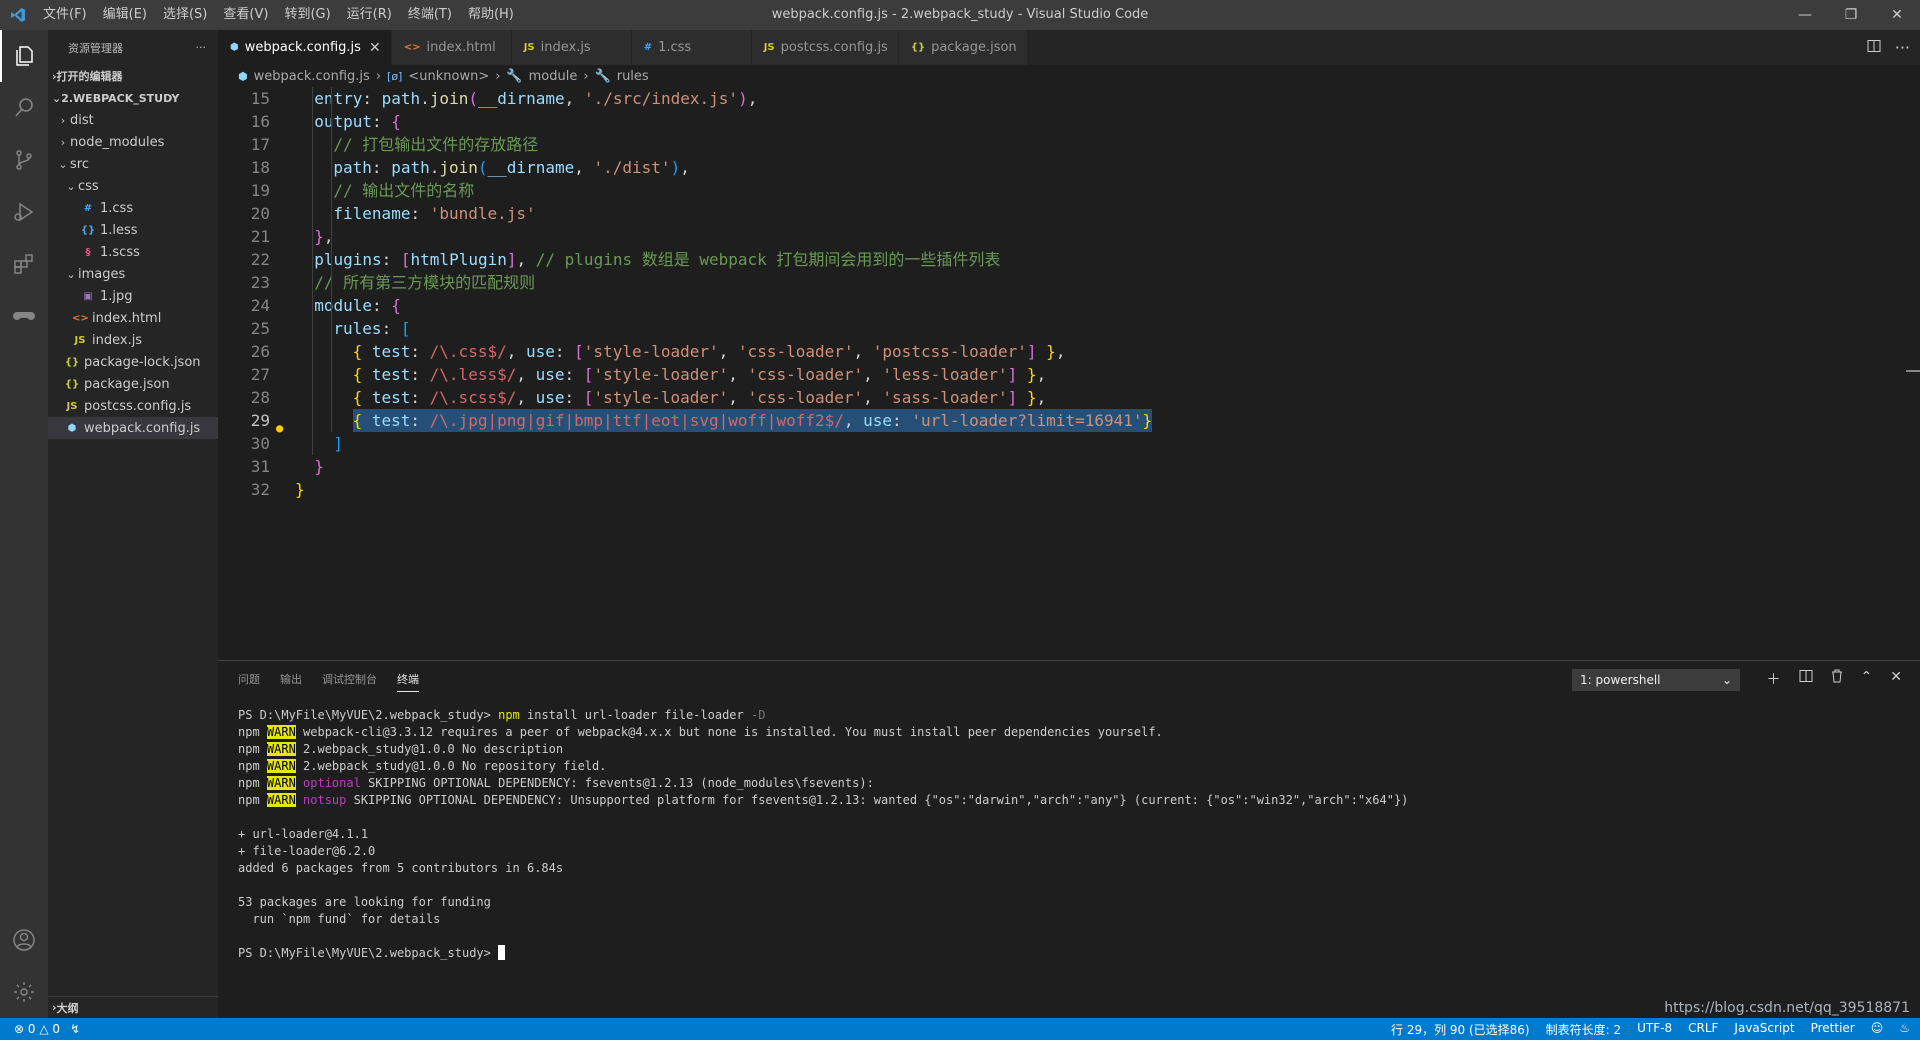  Describe the element at coordinates (1896, 679) in the screenshot. I see `close-panel-icon: ✕` at that location.